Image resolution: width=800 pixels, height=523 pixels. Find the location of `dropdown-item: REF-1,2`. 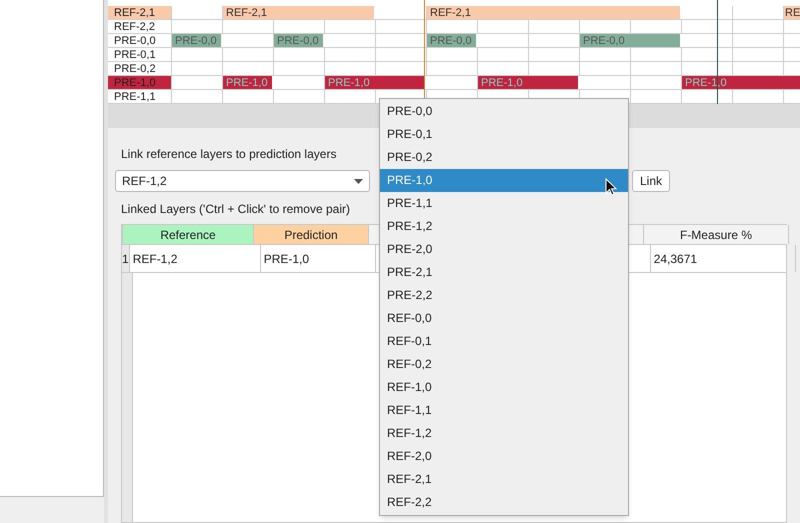

dropdown-item: REF-1,2 is located at coordinates (504, 433).